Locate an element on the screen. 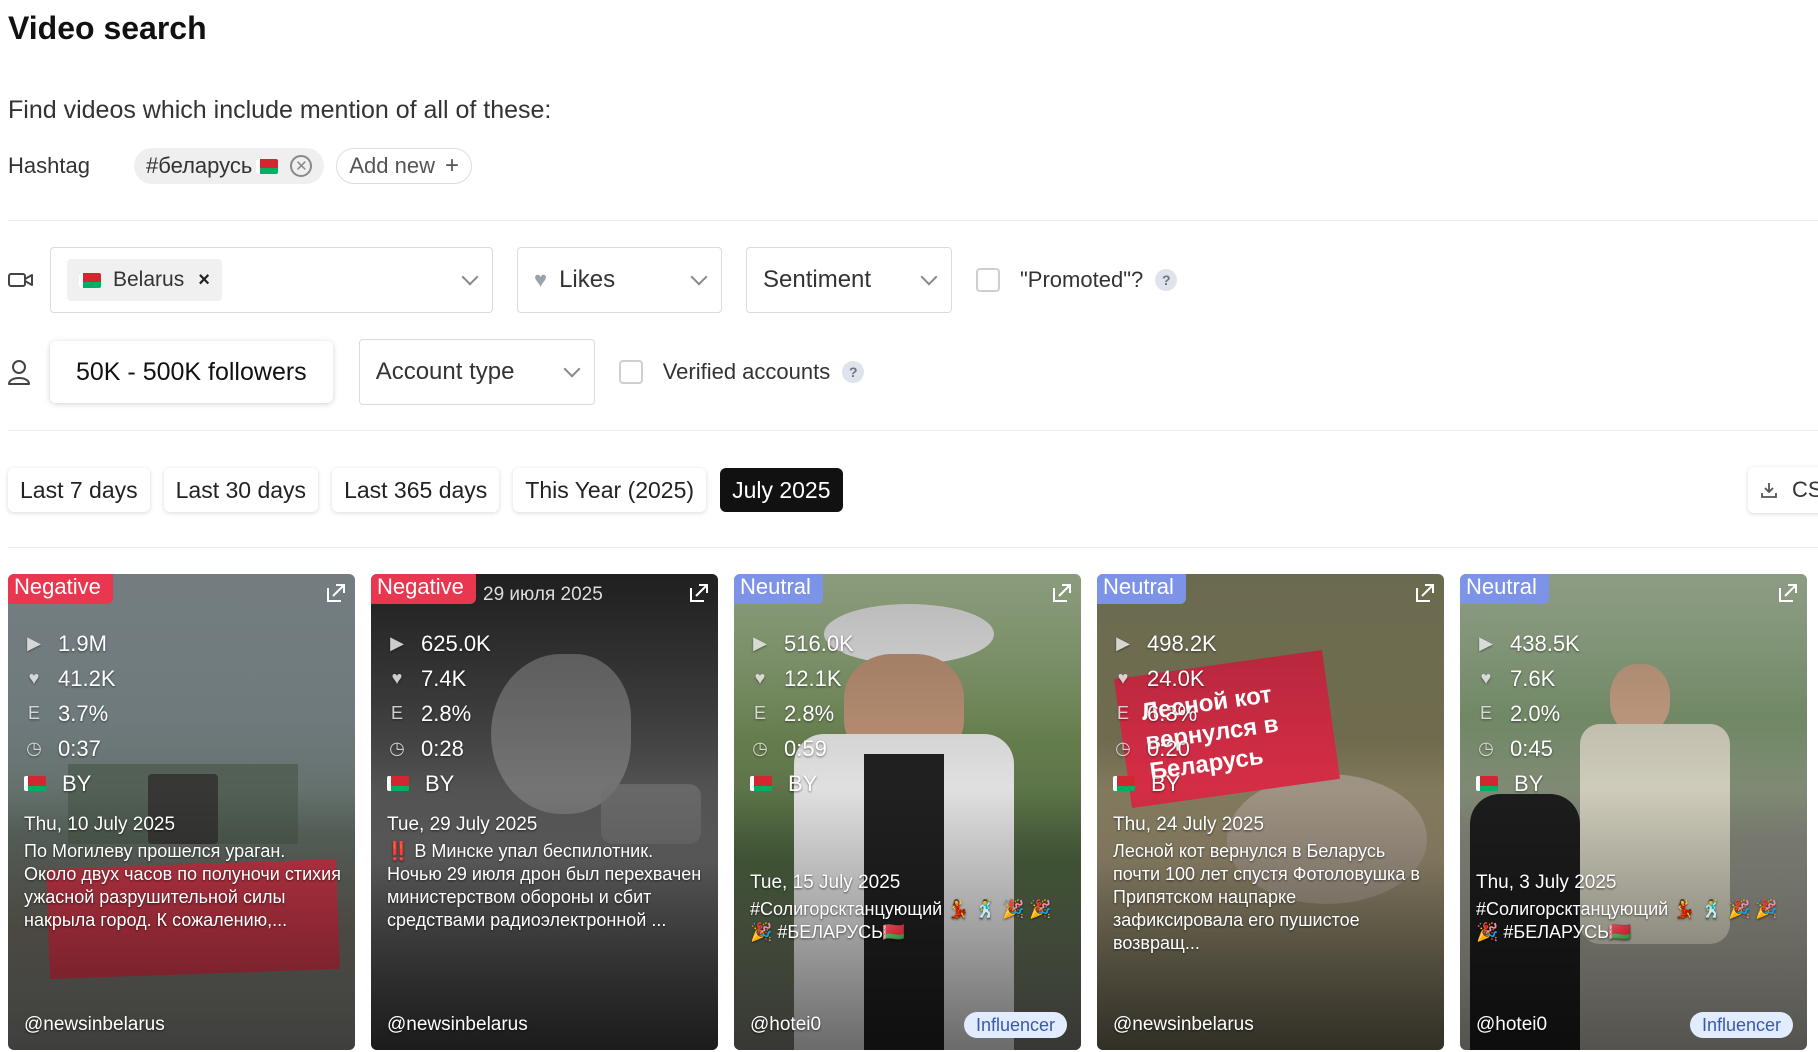  video-date: Thu, 10 July 2025 is located at coordinates (100, 824).